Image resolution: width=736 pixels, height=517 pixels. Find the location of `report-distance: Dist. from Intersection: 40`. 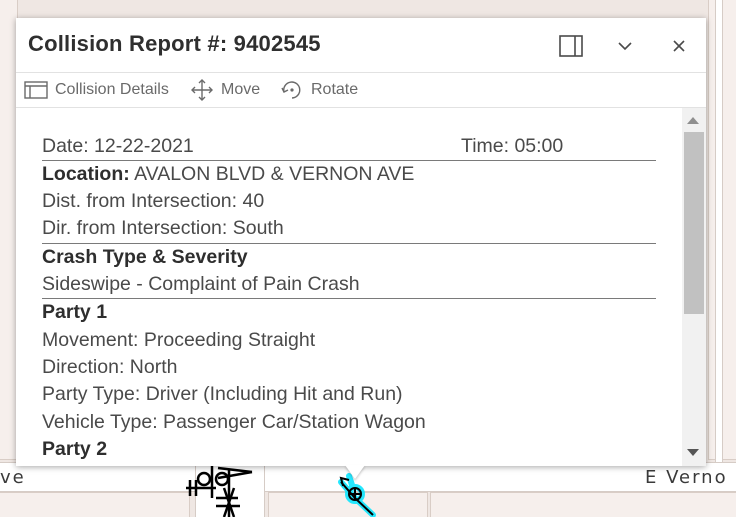

report-distance: Dist. from Intersection: 40 is located at coordinates (153, 201).